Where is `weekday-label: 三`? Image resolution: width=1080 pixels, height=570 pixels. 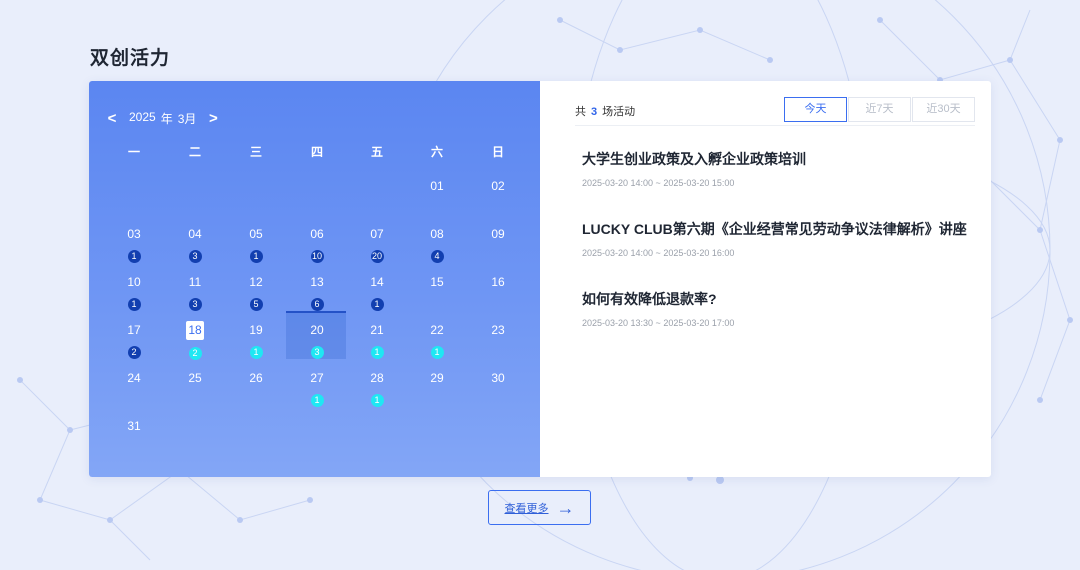 weekday-label: 三 is located at coordinates (255, 152).